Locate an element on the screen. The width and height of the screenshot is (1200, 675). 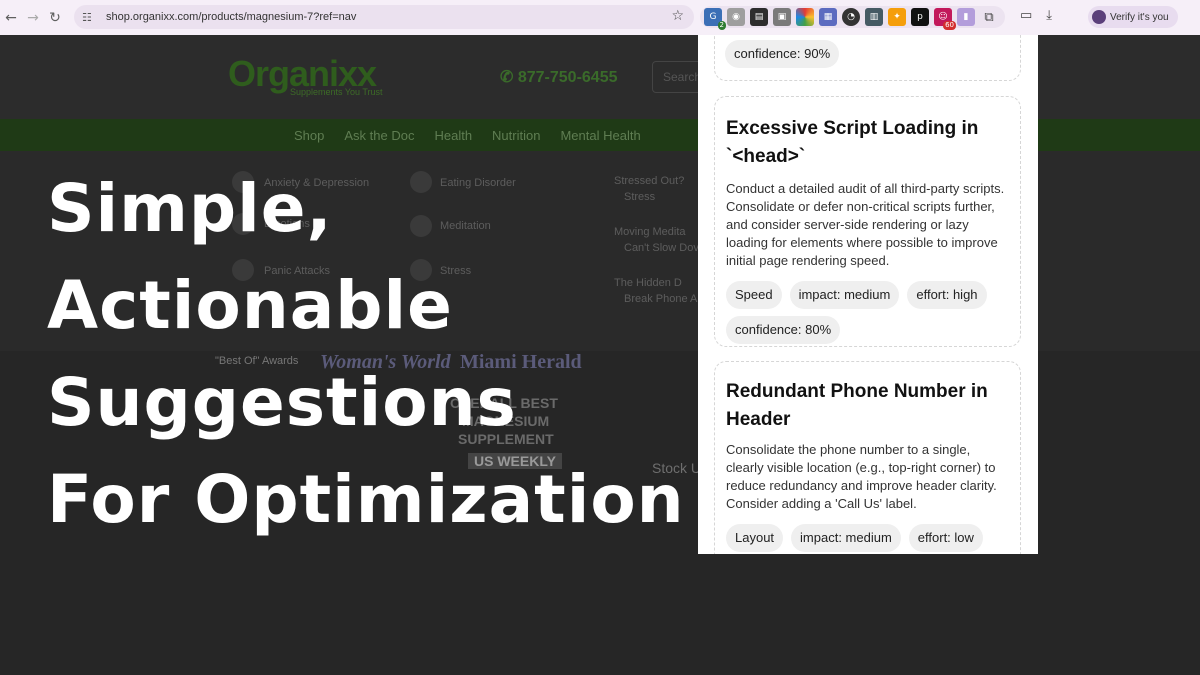
extension-icon: G2 is located at coordinates (715, 19).